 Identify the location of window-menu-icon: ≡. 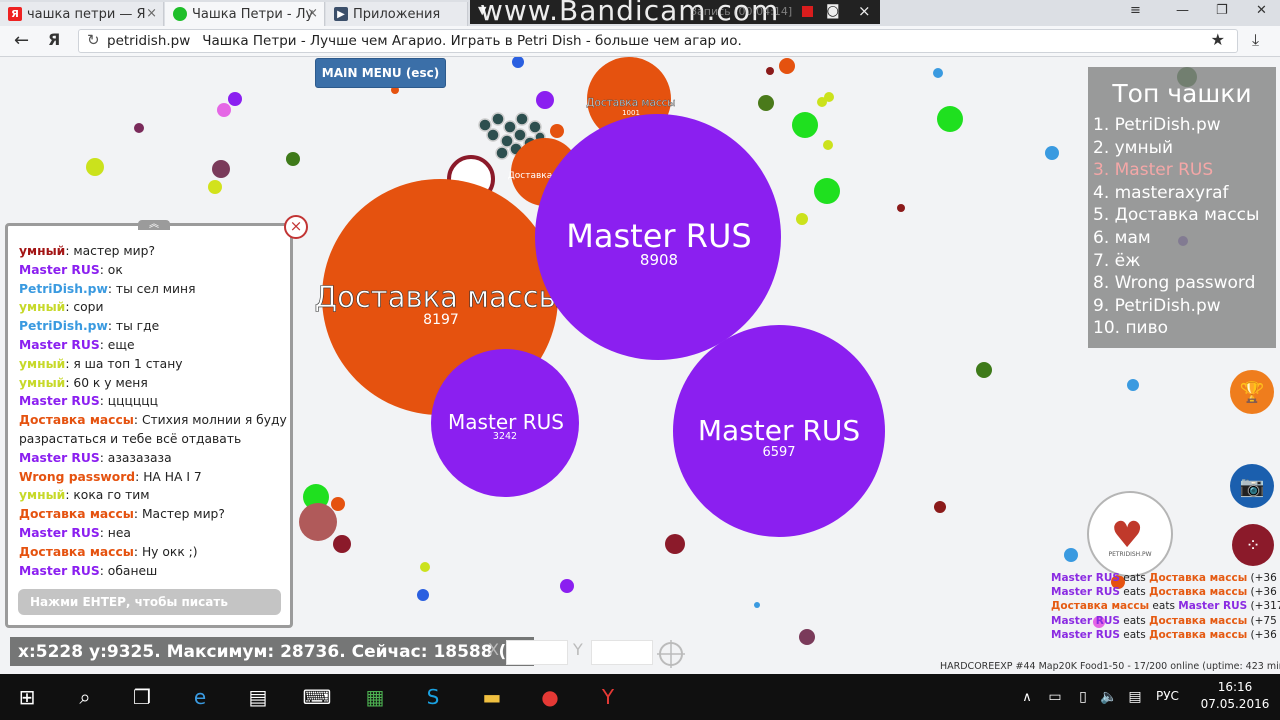
(1135, 10).